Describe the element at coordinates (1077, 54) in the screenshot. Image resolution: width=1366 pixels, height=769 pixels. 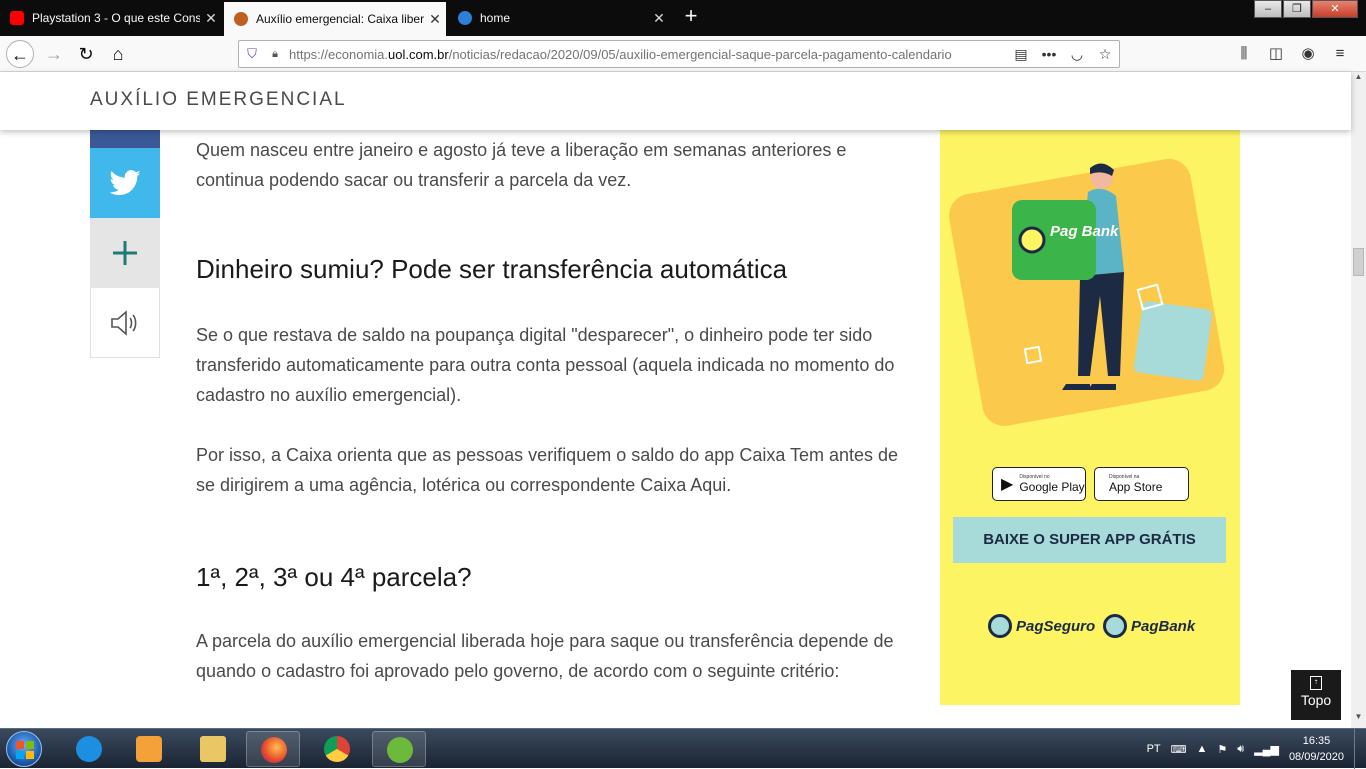
I see `pocket-icon: ◡` at that location.